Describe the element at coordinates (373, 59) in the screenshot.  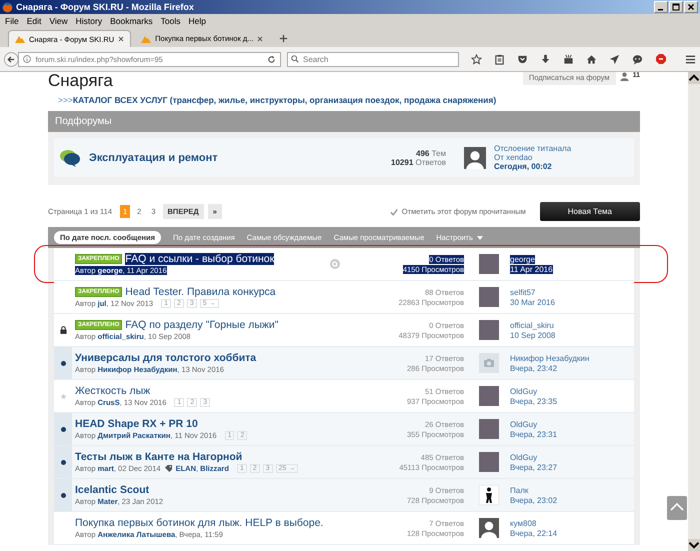
I see `search-field: Search` at that location.